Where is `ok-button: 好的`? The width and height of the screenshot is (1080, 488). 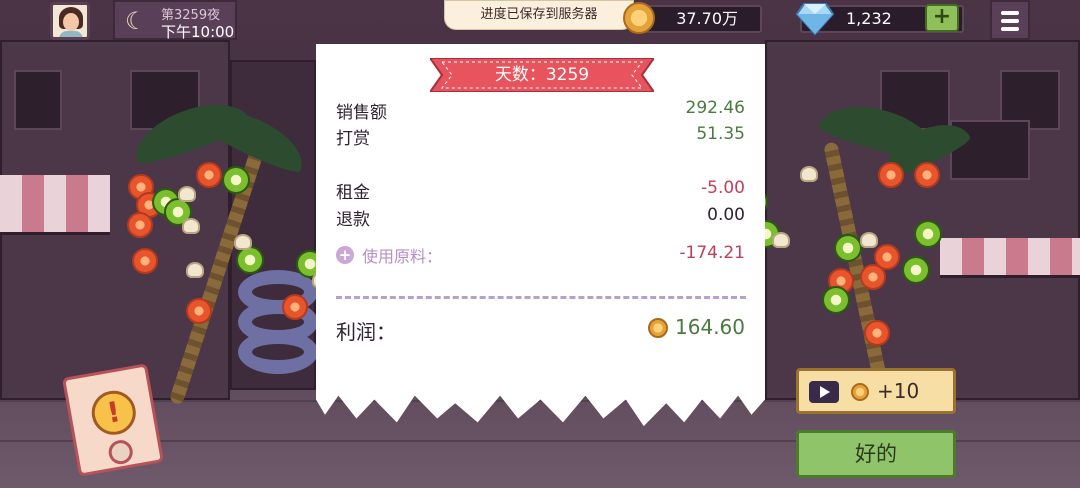
ok-button: 好的 is located at coordinates (876, 454).